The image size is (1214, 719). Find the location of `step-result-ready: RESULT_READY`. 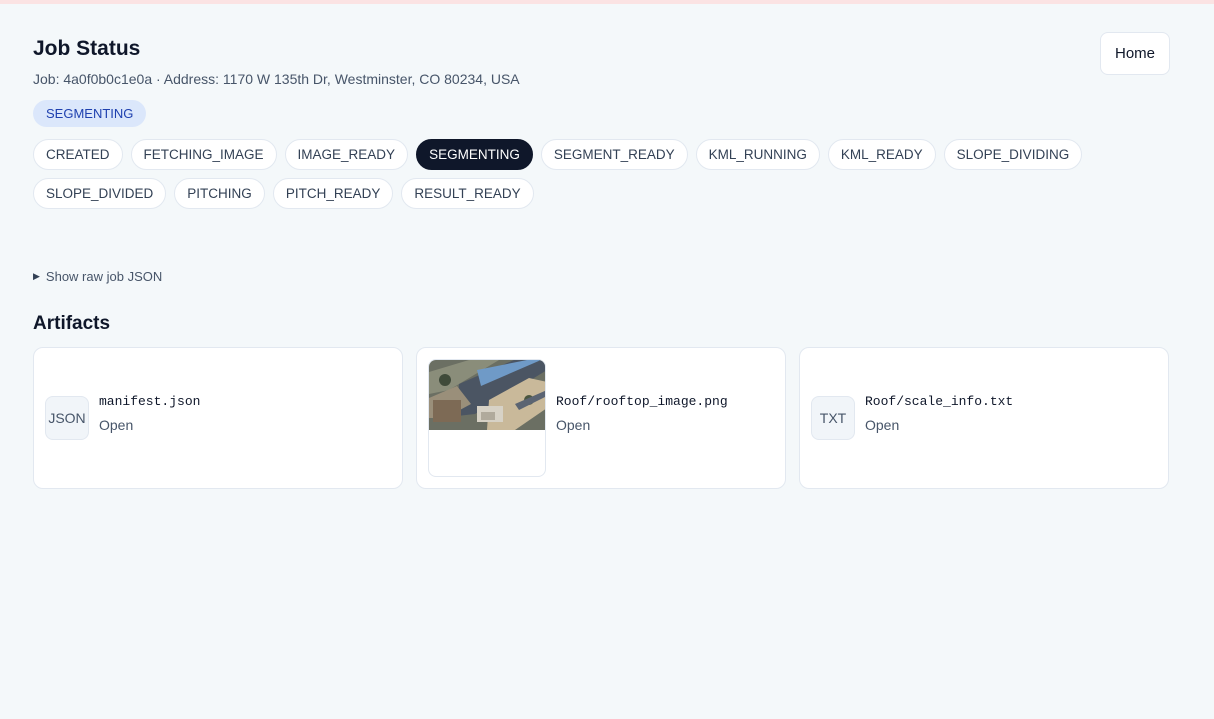

step-result-ready: RESULT_READY is located at coordinates (467, 193).